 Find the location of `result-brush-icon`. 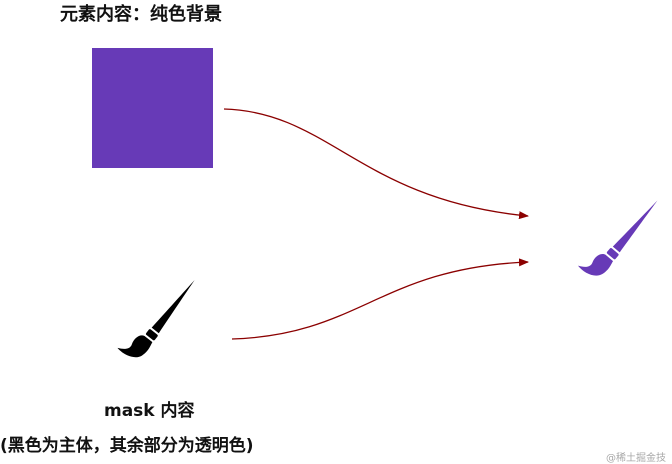

result-brush-icon is located at coordinates (620, 235).